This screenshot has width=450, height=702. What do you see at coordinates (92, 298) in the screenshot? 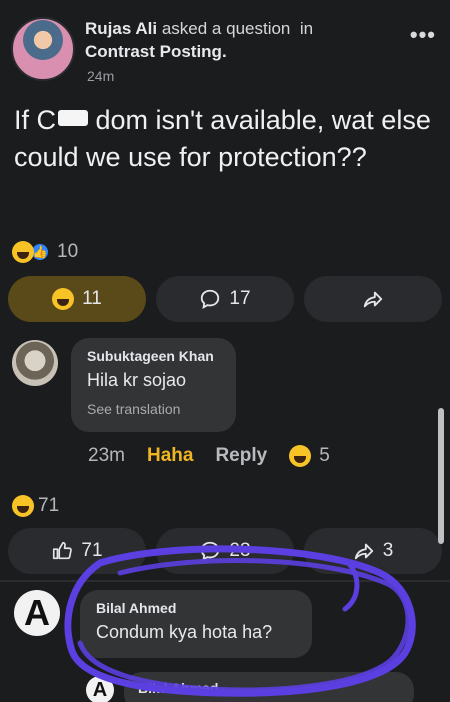
I see `haha-count: 11` at bounding box center [92, 298].